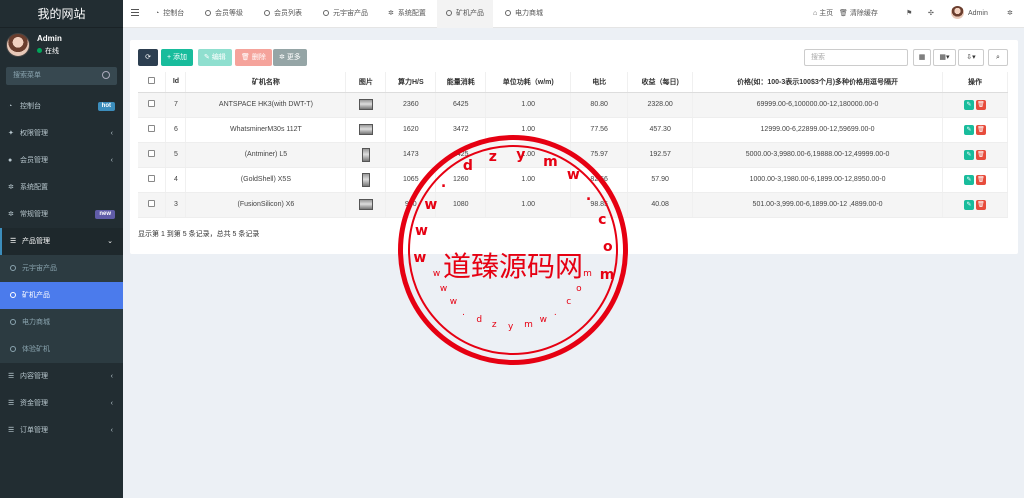  What do you see at coordinates (971, 57) in the screenshot?
I see `export-button: ⇩▾` at bounding box center [971, 57].